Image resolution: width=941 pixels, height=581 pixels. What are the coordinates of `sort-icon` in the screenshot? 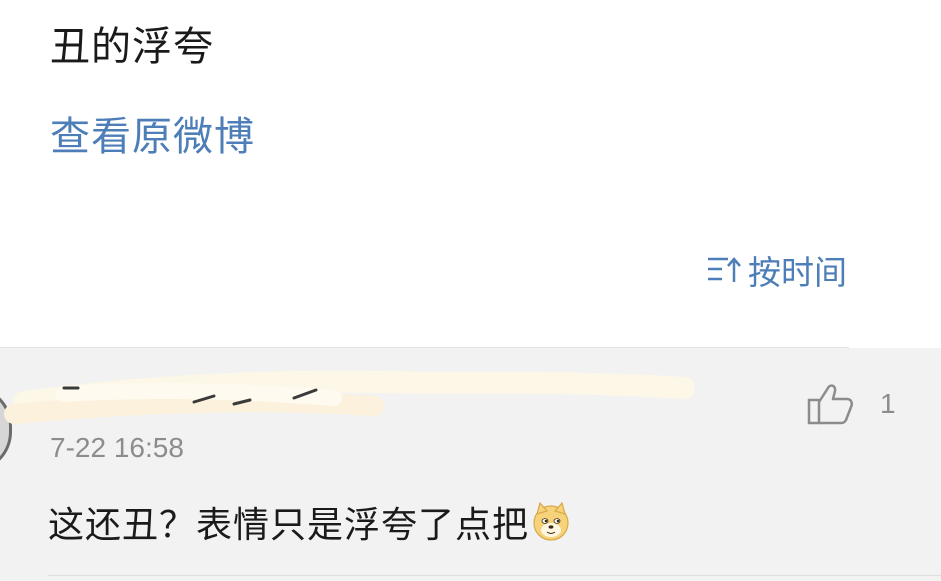 It's located at (724, 270).